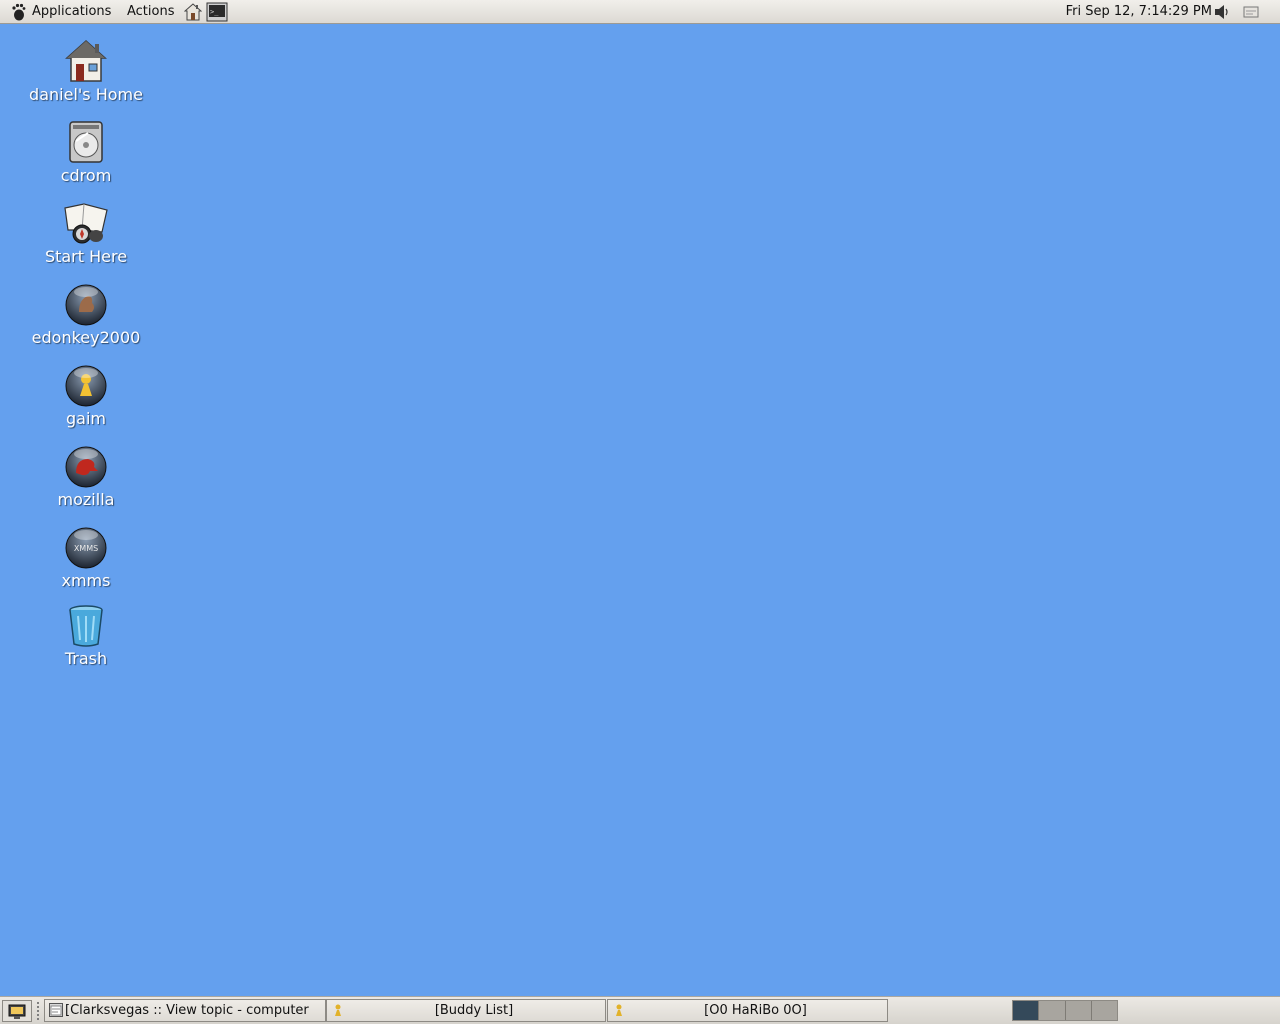 This screenshot has width=1280, height=1024. I want to click on tasklist-drag-handle, so click(38, 1011).